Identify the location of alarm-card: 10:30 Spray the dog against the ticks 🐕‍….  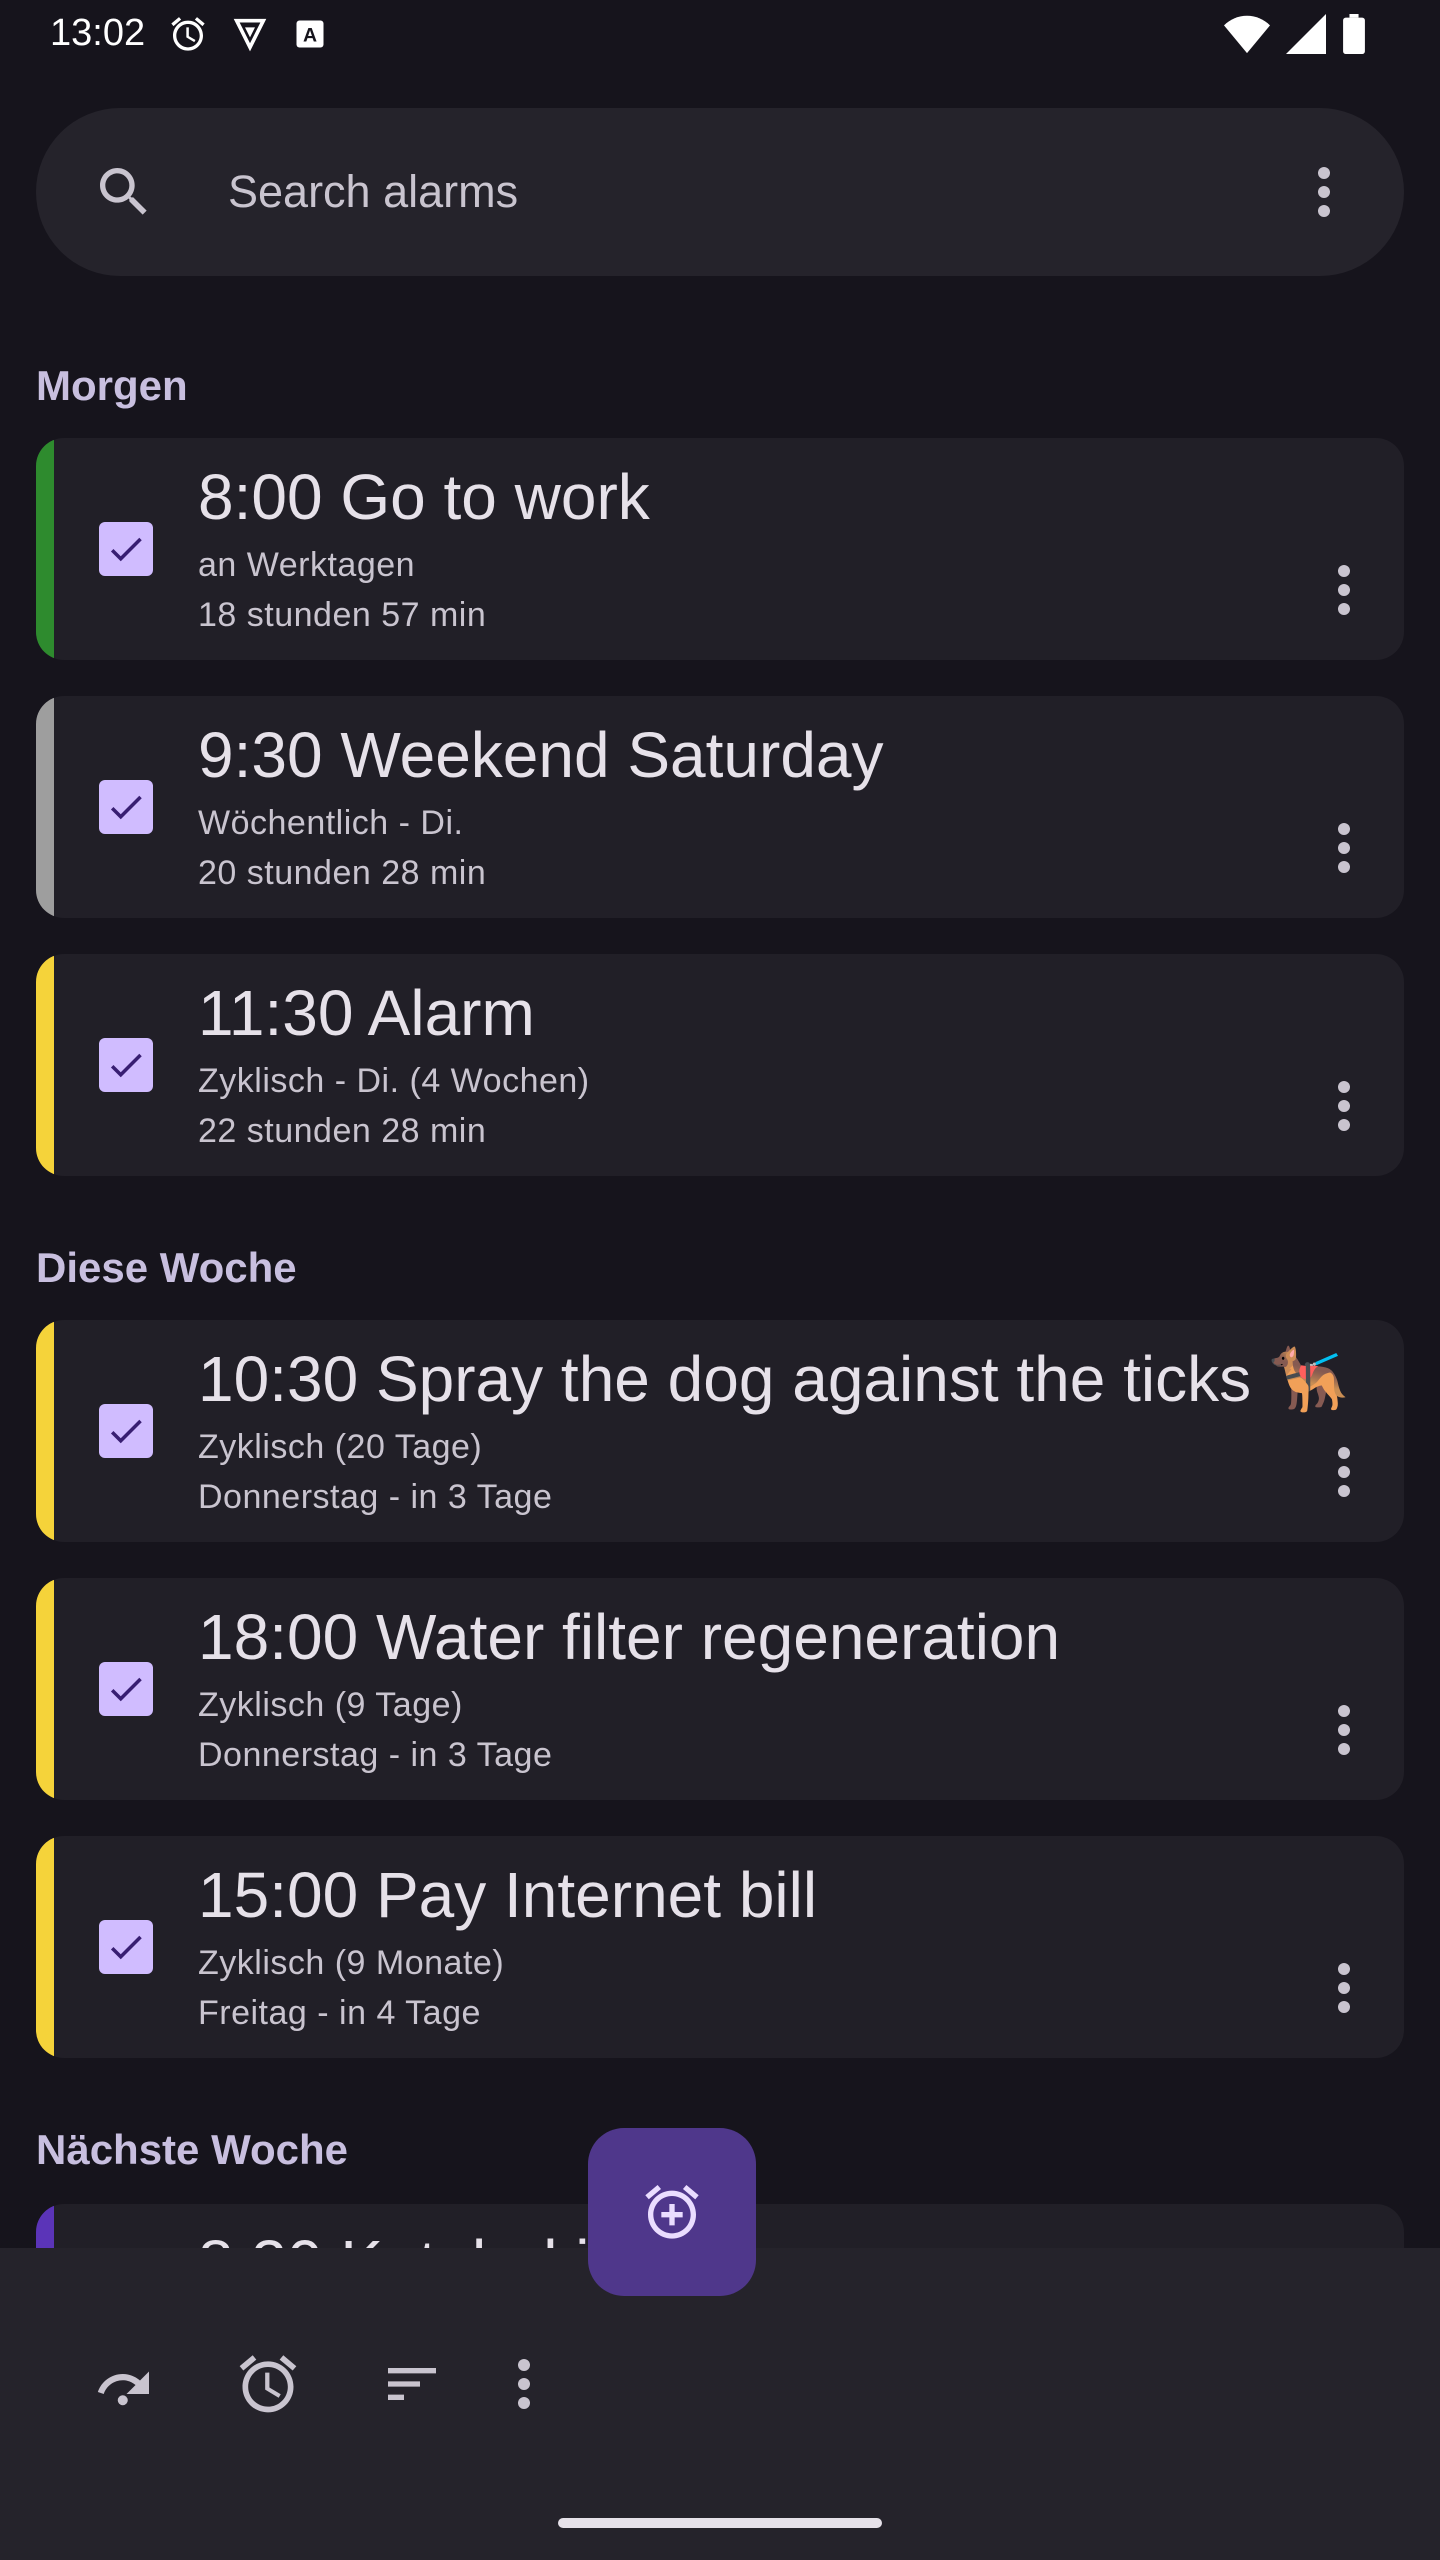
(720, 1431).